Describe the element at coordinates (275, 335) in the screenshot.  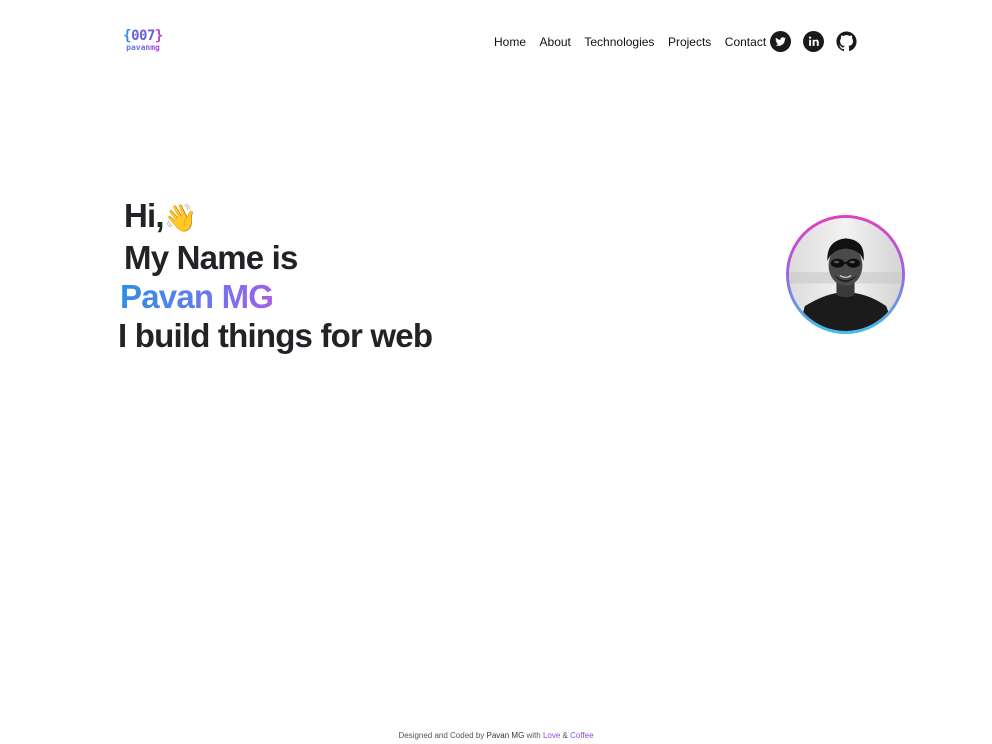
I see `hero-tagline: I build things for web` at that location.